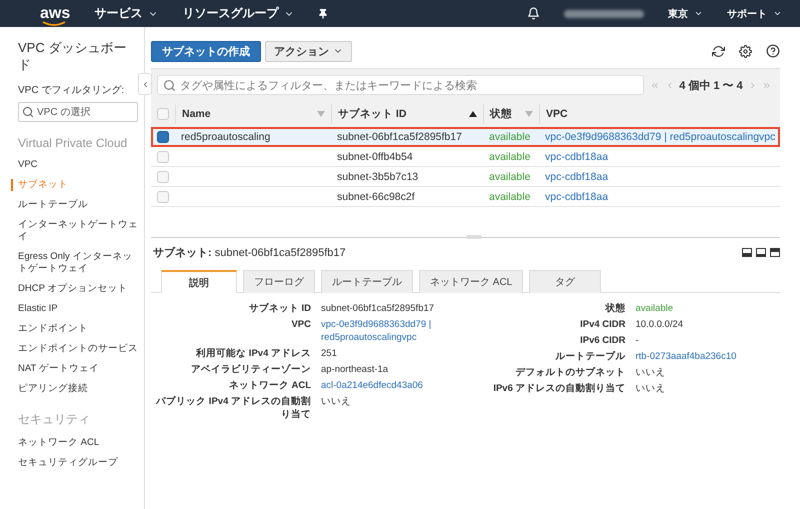  Describe the element at coordinates (54, 23) in the screenshot. I see `smile-icon` at that location.